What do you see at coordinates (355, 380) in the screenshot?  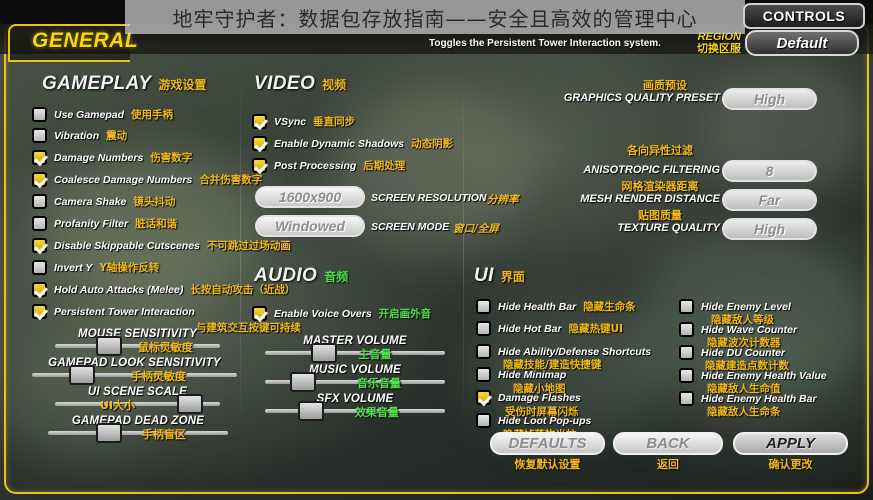 I see `slider-music-volume: MUSIC VOLUME 音乐音量` at bounding box center [355, 380].